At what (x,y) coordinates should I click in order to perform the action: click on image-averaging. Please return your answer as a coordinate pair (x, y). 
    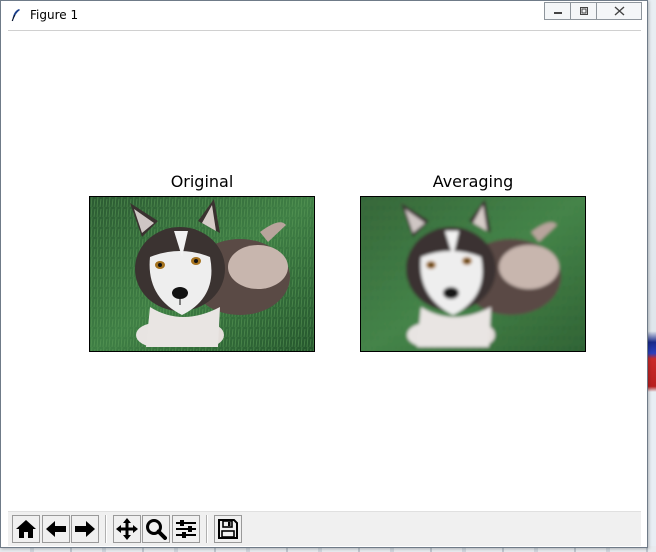
    Looking at the image, I should click on (473, 274).